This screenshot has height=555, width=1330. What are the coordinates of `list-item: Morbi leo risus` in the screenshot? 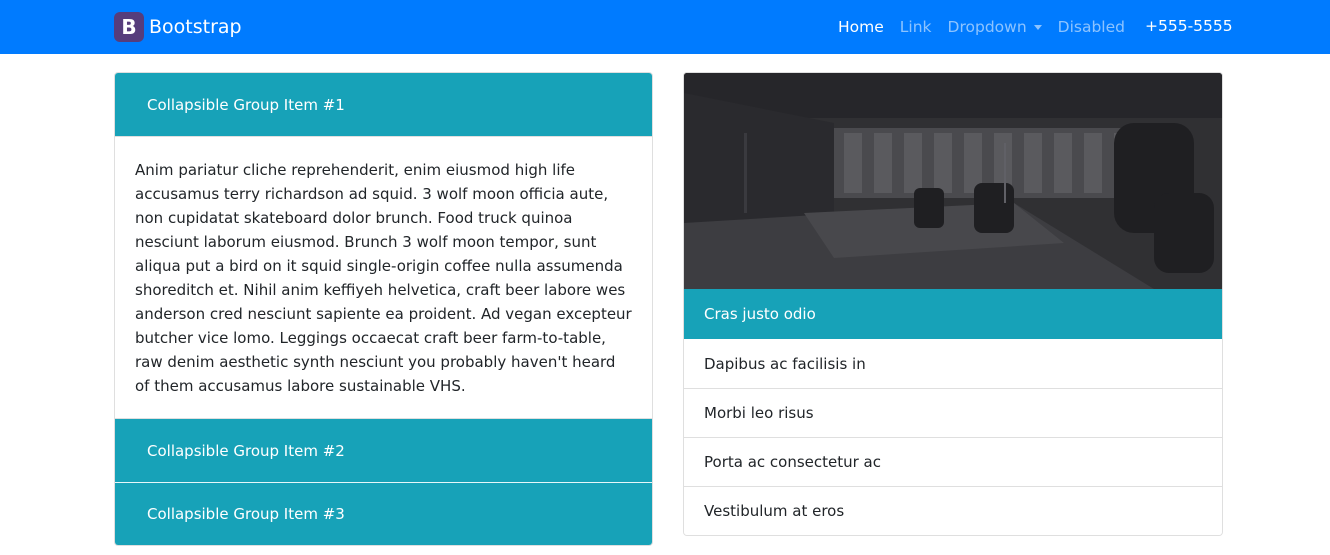 It's located at (953, 412).